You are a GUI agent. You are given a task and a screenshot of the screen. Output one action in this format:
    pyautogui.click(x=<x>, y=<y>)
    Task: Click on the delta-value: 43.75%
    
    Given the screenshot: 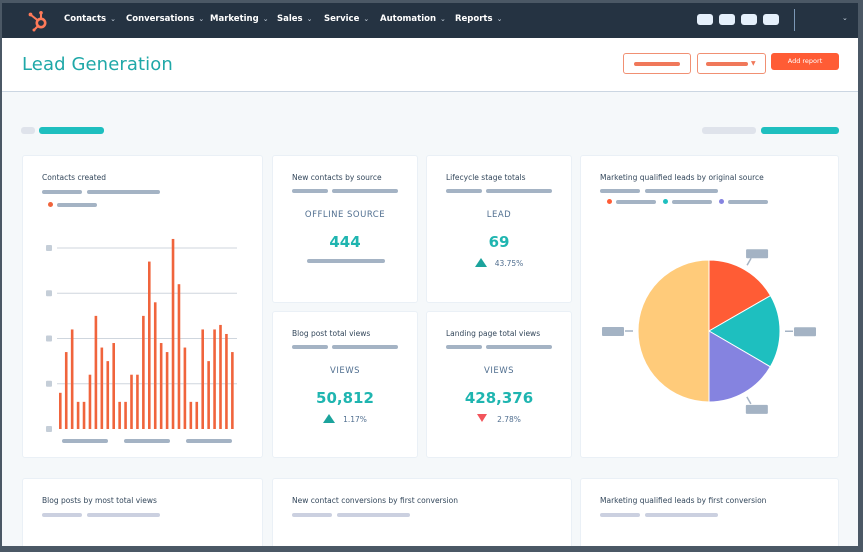 What is the action you would take?
    pyautogui.click(x=509, y=263)
    